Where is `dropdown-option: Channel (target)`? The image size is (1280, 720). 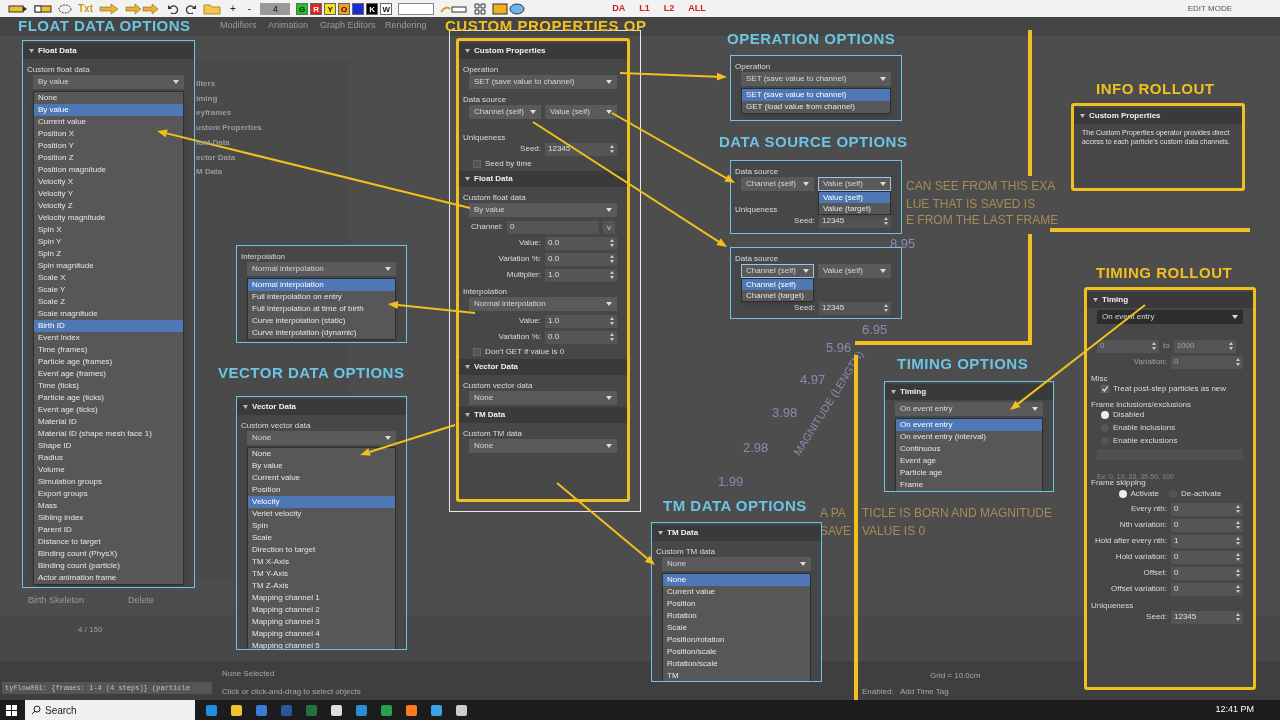 dropdown-option: Channel (target) is located at coordinates (777, 295).